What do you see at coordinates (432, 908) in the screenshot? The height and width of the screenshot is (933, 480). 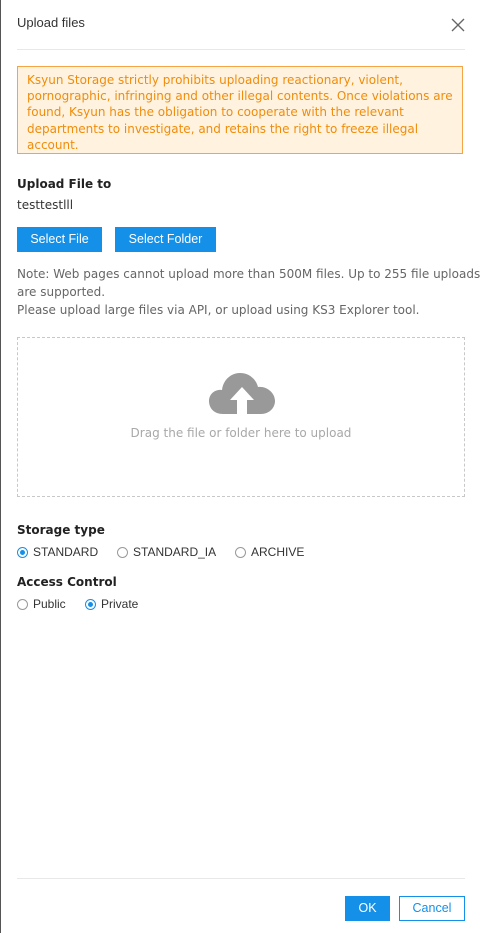 I see `cancel-button: Cancel` at bounding box center [432, 908].